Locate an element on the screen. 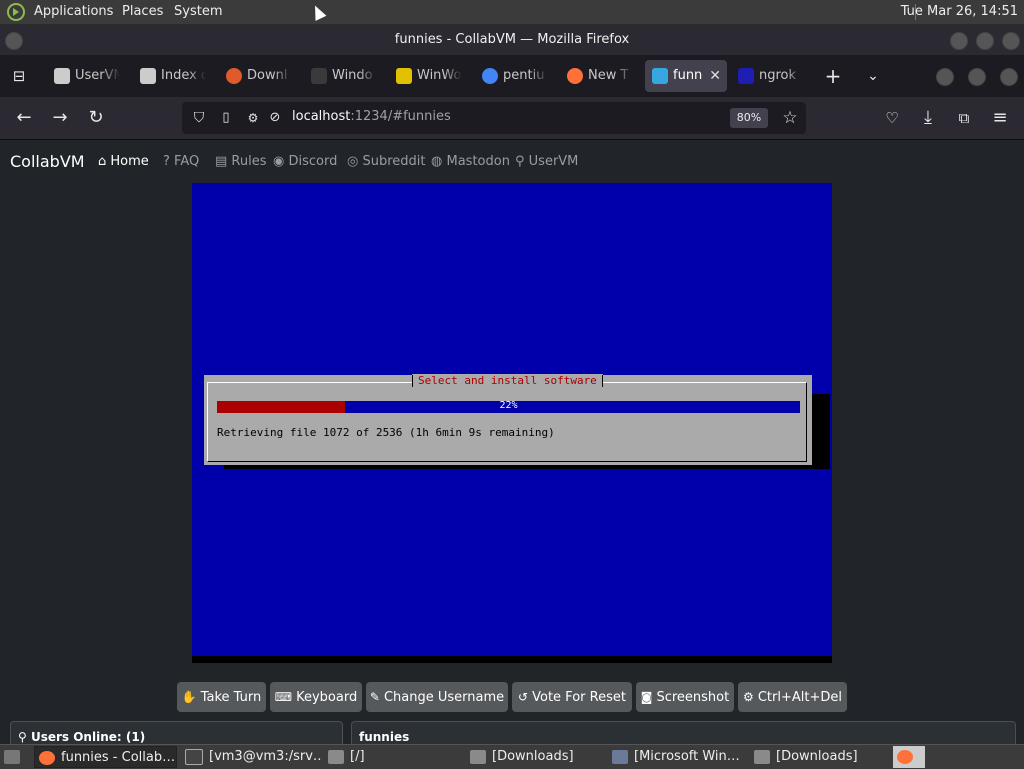  nav-home: ⌂ Home is located at coordinates (123, 161).